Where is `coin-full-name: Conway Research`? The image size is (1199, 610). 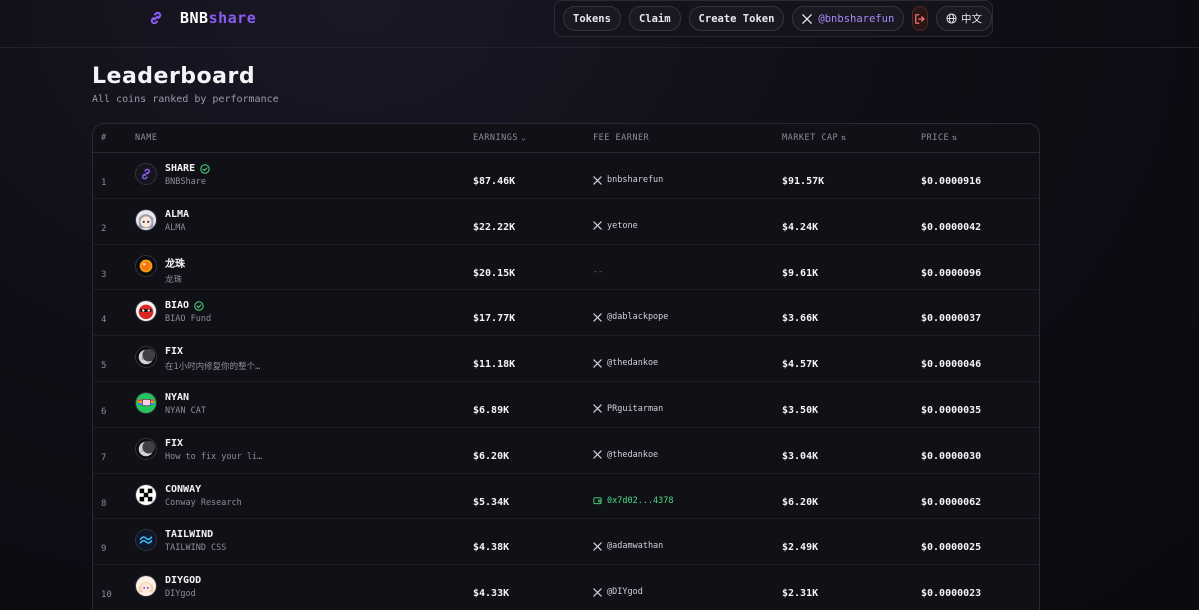 coin-full-name: Conway Research is located at coordinates (203, 502).